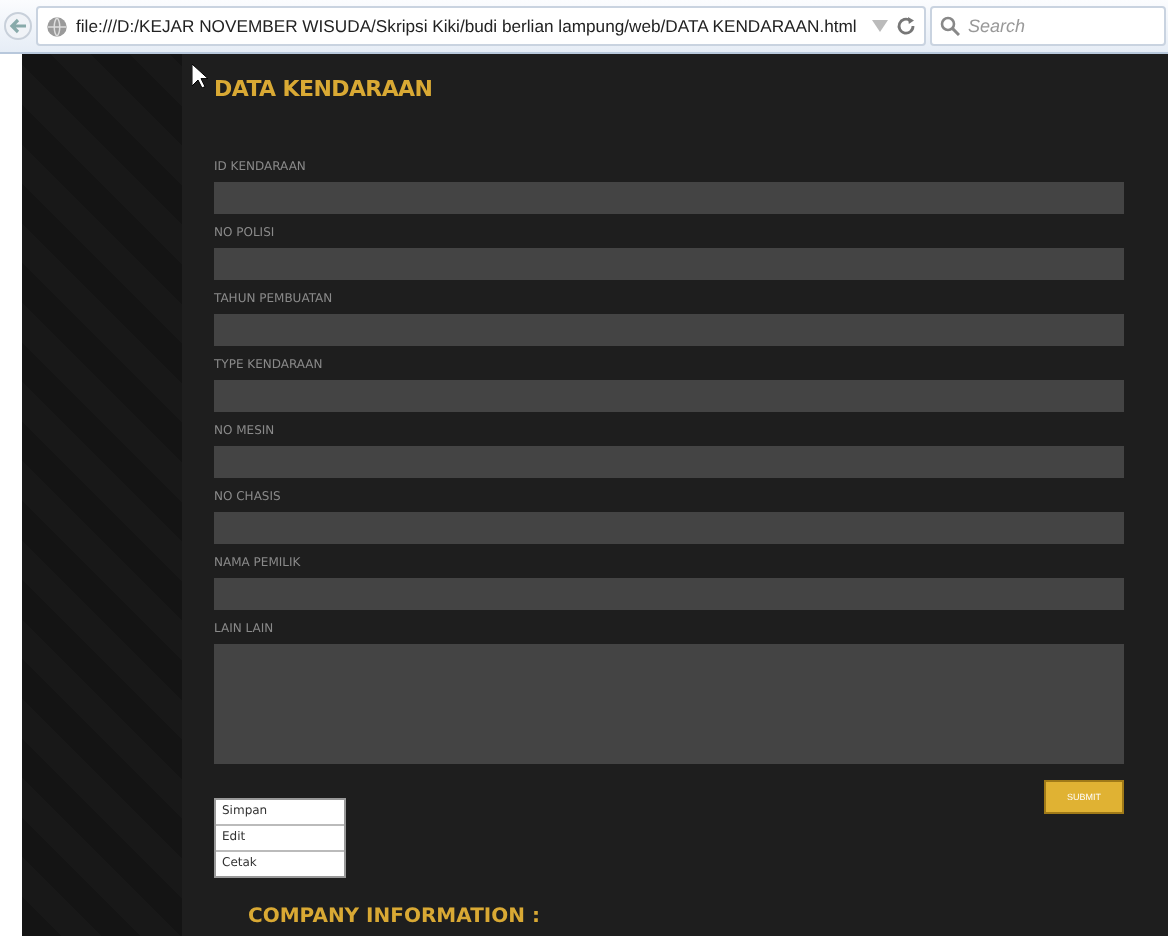 The image size is (1168, 936). I want to click on text-area, so click(669, 704).